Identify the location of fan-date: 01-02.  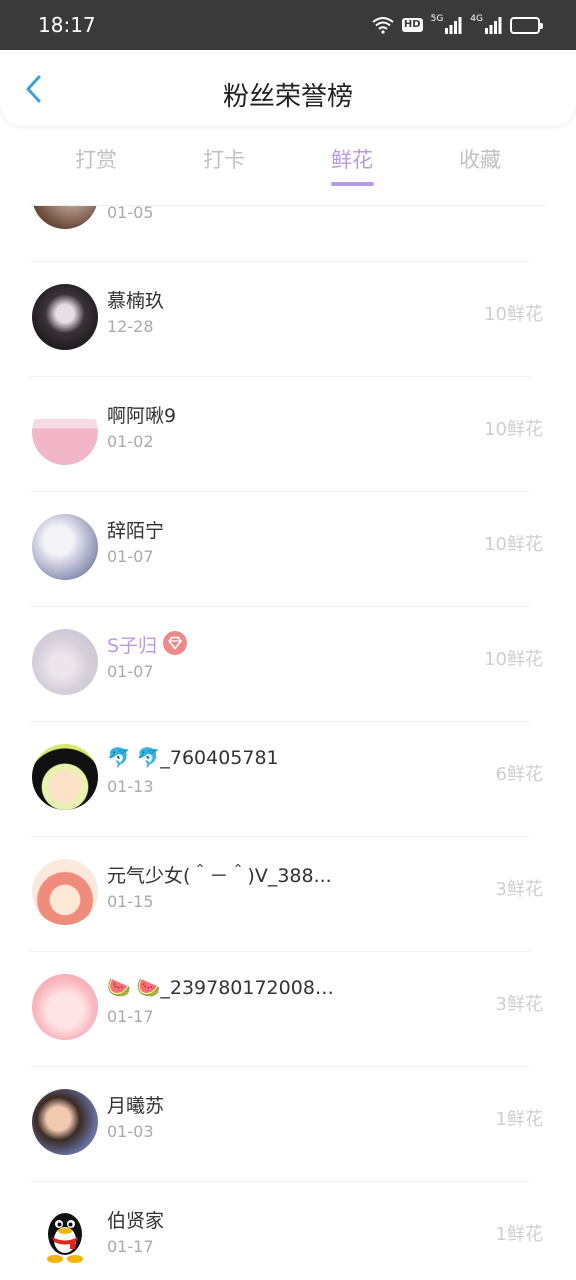
(130, 441).